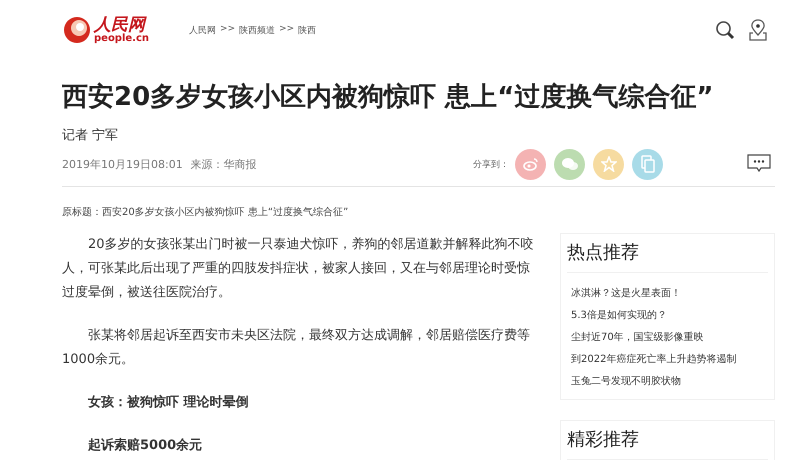 The height and width of the screenshot is (460, 800). Describe the element at coordinates (667, 253) in the screenshot. I see `card-heading: 热点推荐` at that location.